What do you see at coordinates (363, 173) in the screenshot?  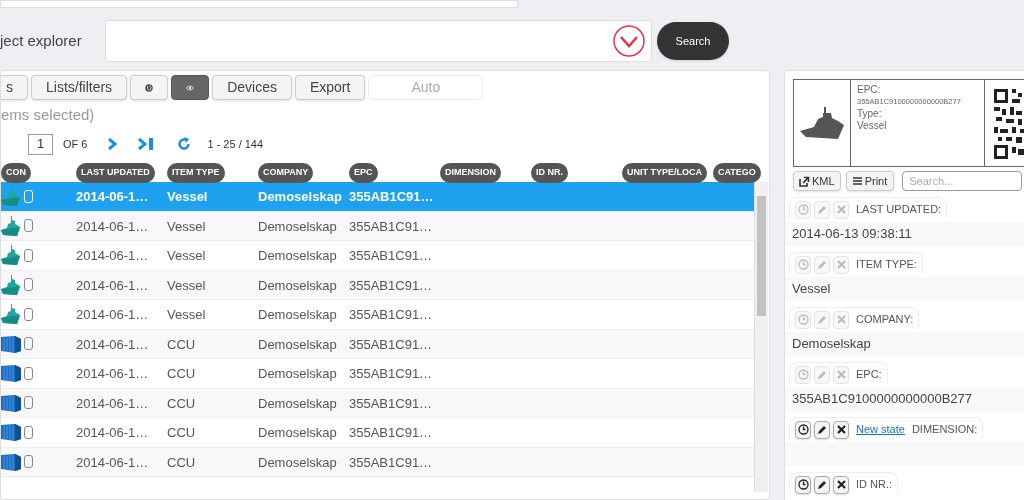 I see `column-header: EPC` at bounding box center [363, 173].